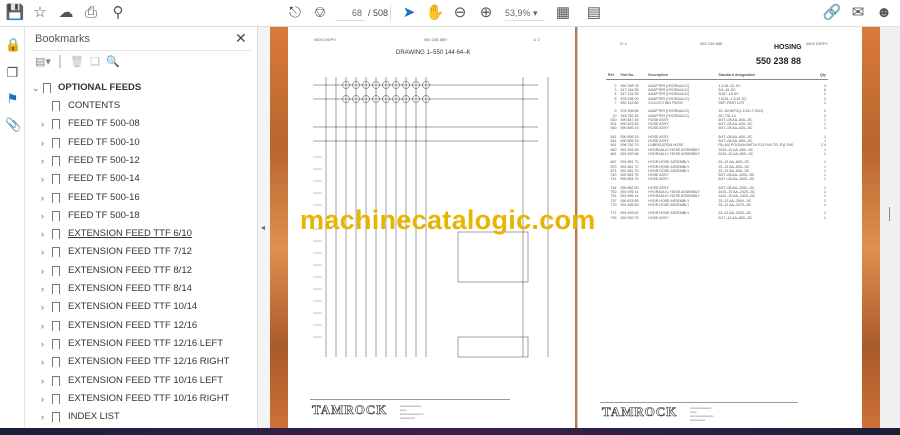  Describe the element at coordinates (141, 271) in the screenshot. I see `bookmark-item: › EXTENSION FEED TTF 8/12` at that location.